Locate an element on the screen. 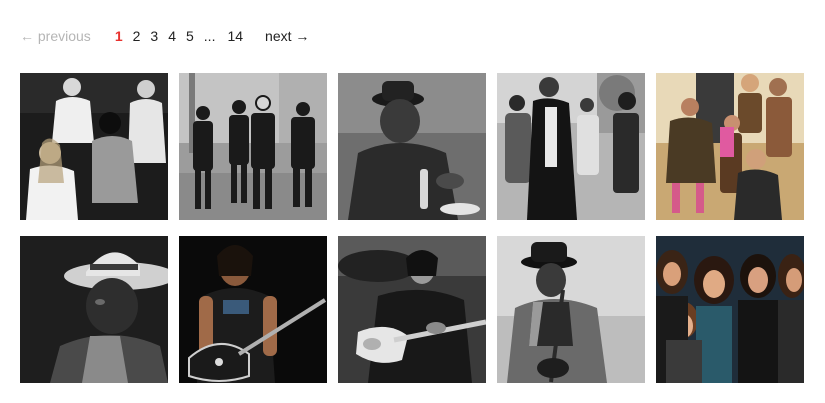  thumbnail-man-straw-hat is located at coordinates (94, 309).